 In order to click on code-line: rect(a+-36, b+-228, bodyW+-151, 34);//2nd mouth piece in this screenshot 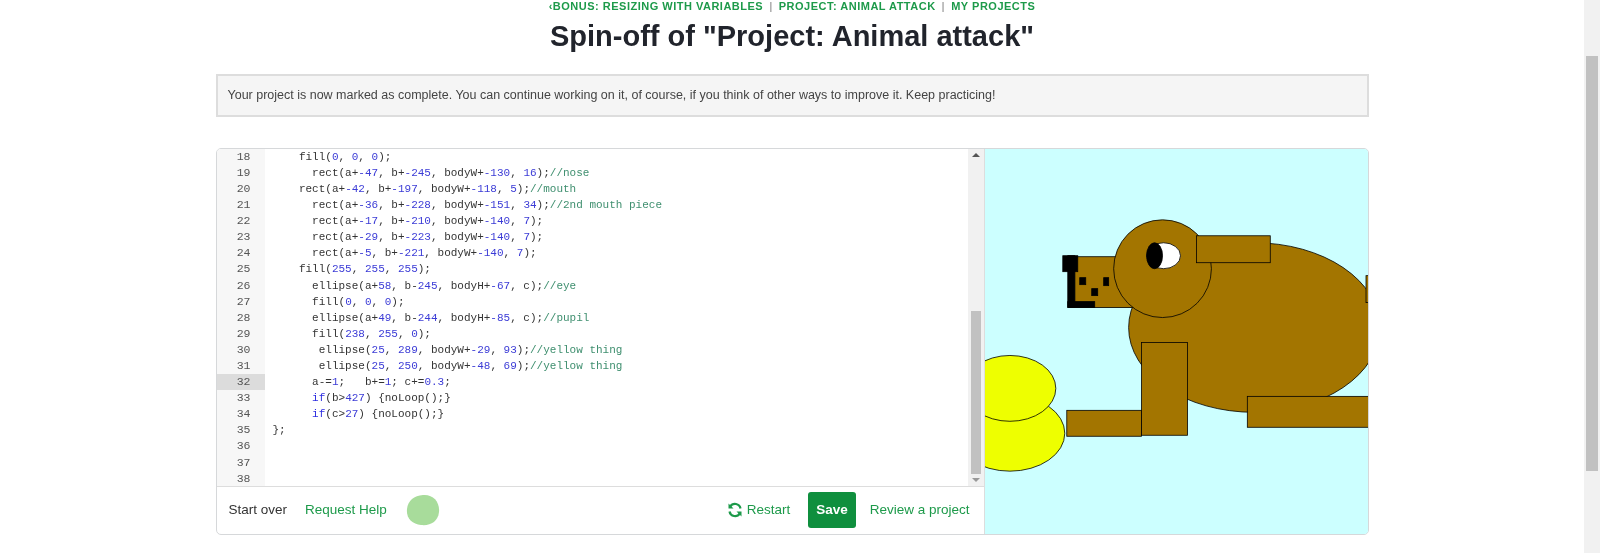, I will do `click(487, 206)`.